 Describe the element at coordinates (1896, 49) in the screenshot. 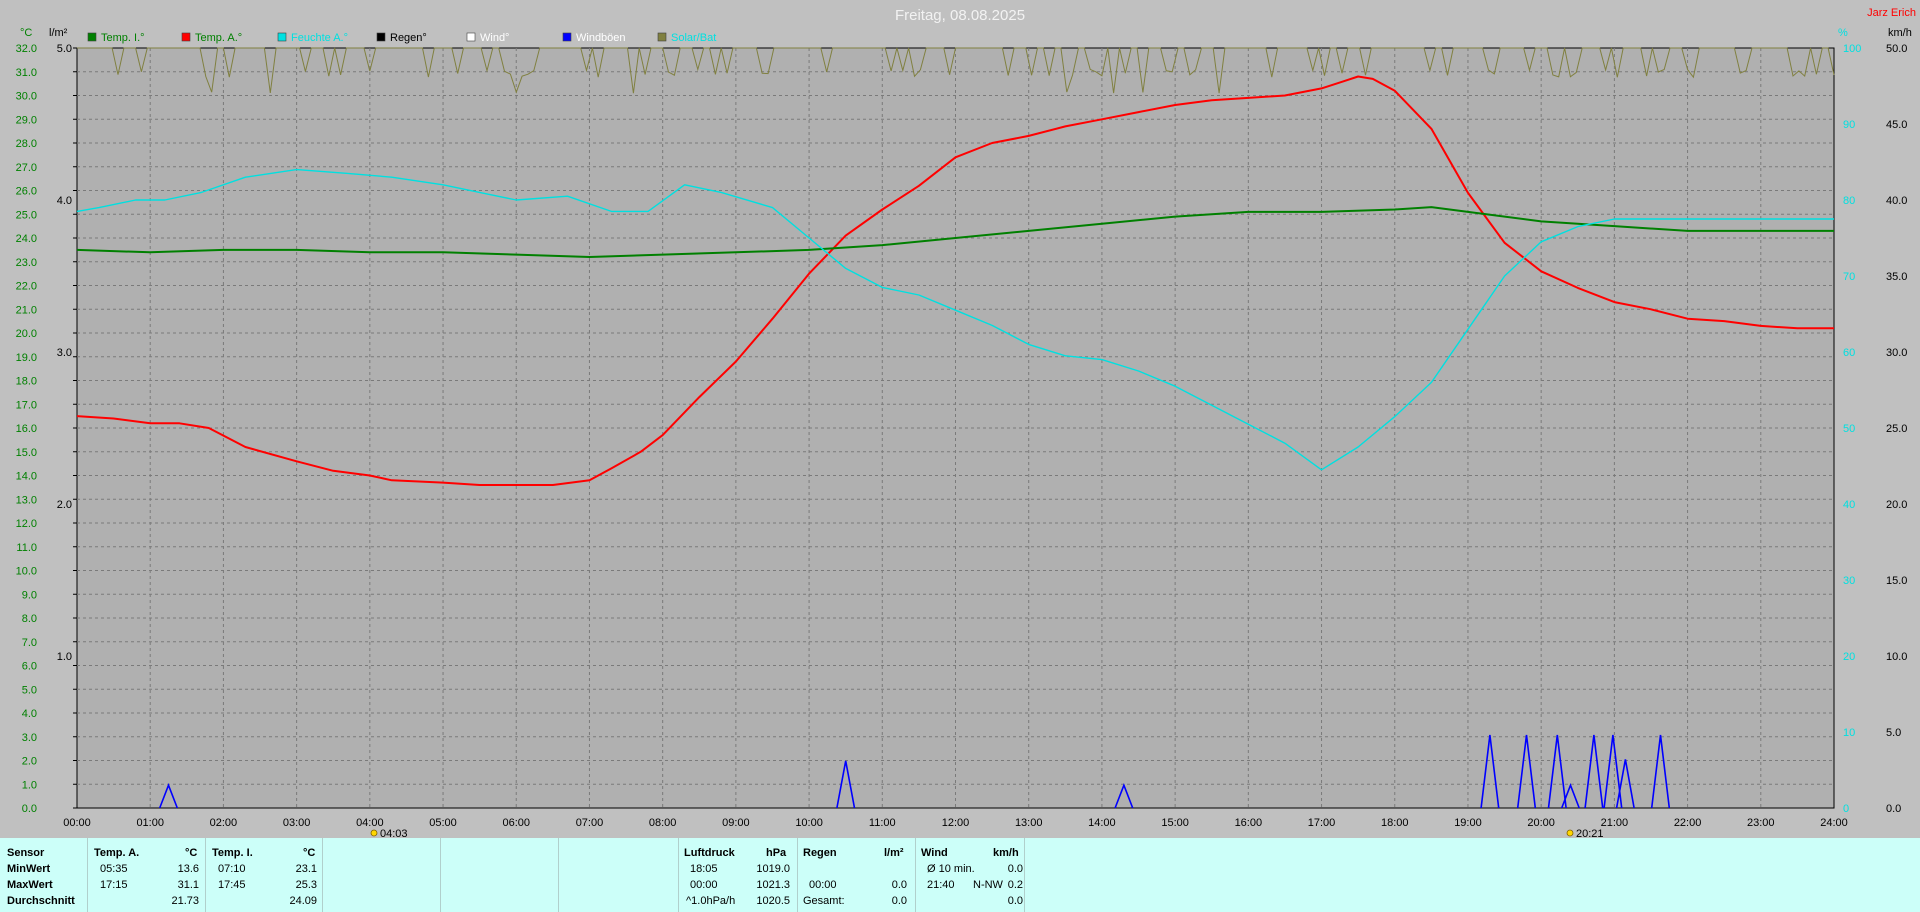

I see `y-wind-tick-label: 50.0` at that location.